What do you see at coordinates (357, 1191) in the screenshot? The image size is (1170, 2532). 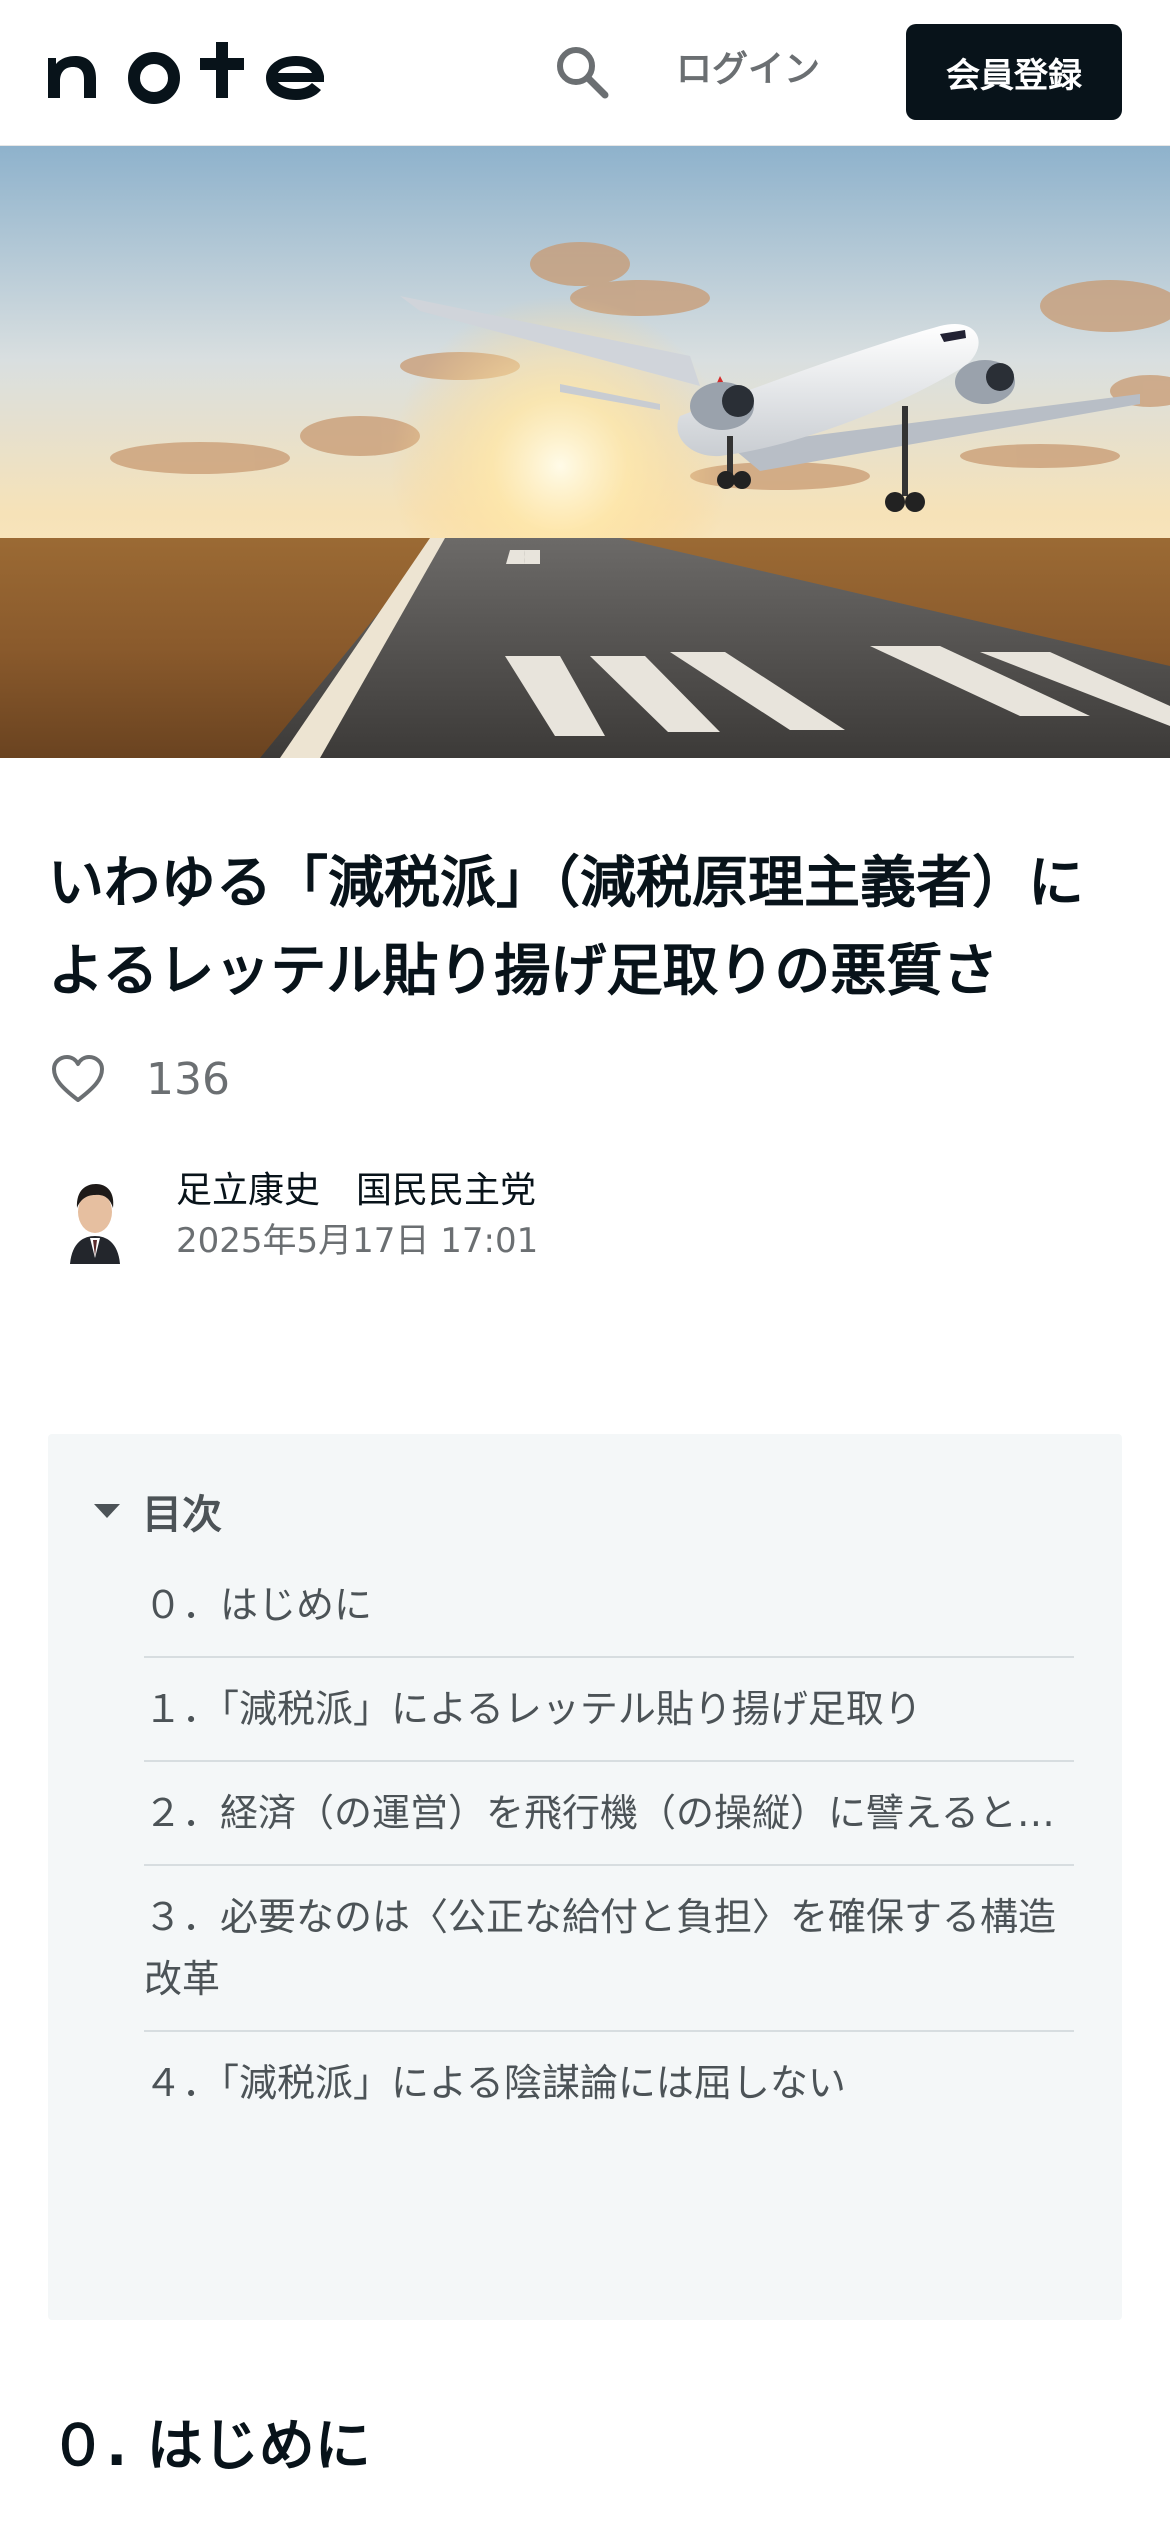 I see `author-name: 足立康史 国民民主党` at bounding box center [357, 1191].